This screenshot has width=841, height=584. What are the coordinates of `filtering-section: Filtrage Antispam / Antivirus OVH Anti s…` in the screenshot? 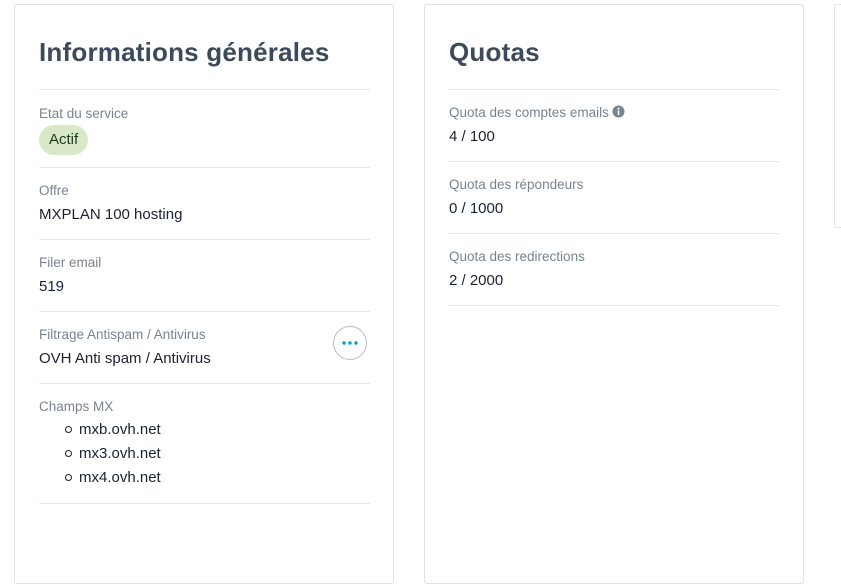 It's located at (204, 347).